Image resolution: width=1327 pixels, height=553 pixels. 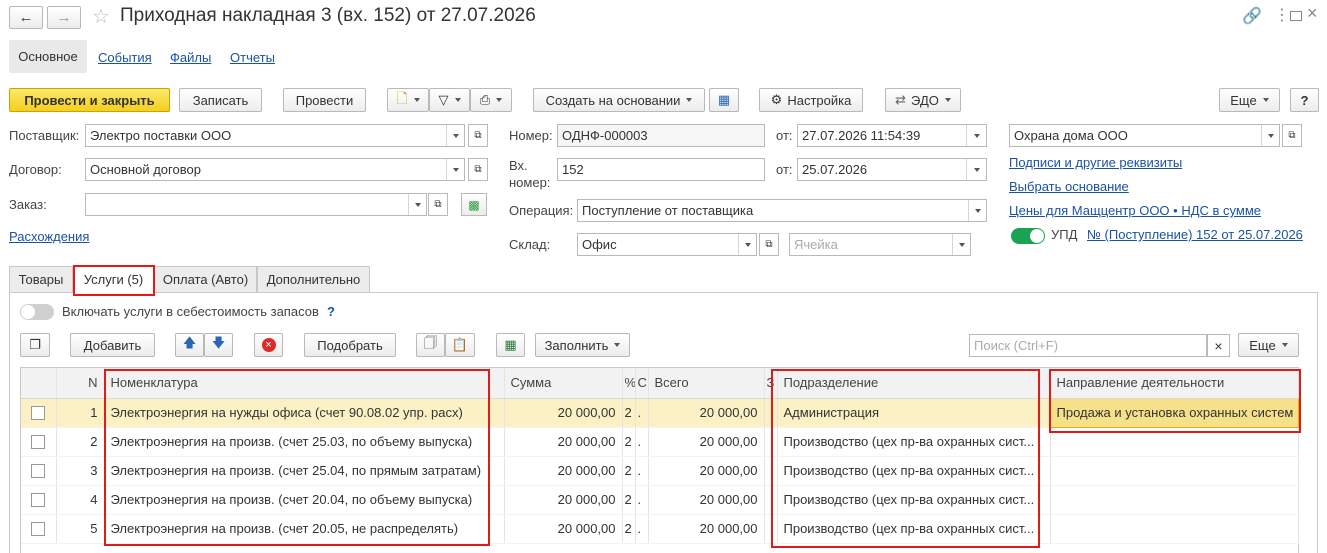 What do you see at coordinates (961, 244) in the screenshot?
I see `cell-dropdown` at bounding box center [961, 244].